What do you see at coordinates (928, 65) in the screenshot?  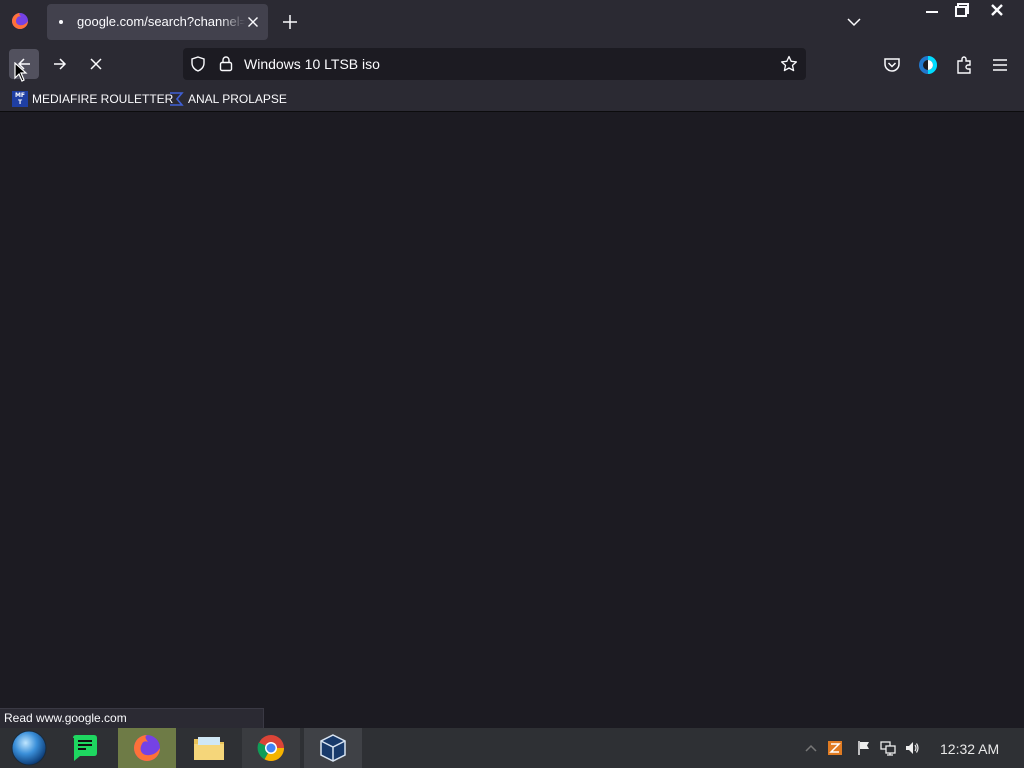 I see `dark-reader-extension-icon` at bounding box center [928, 65].